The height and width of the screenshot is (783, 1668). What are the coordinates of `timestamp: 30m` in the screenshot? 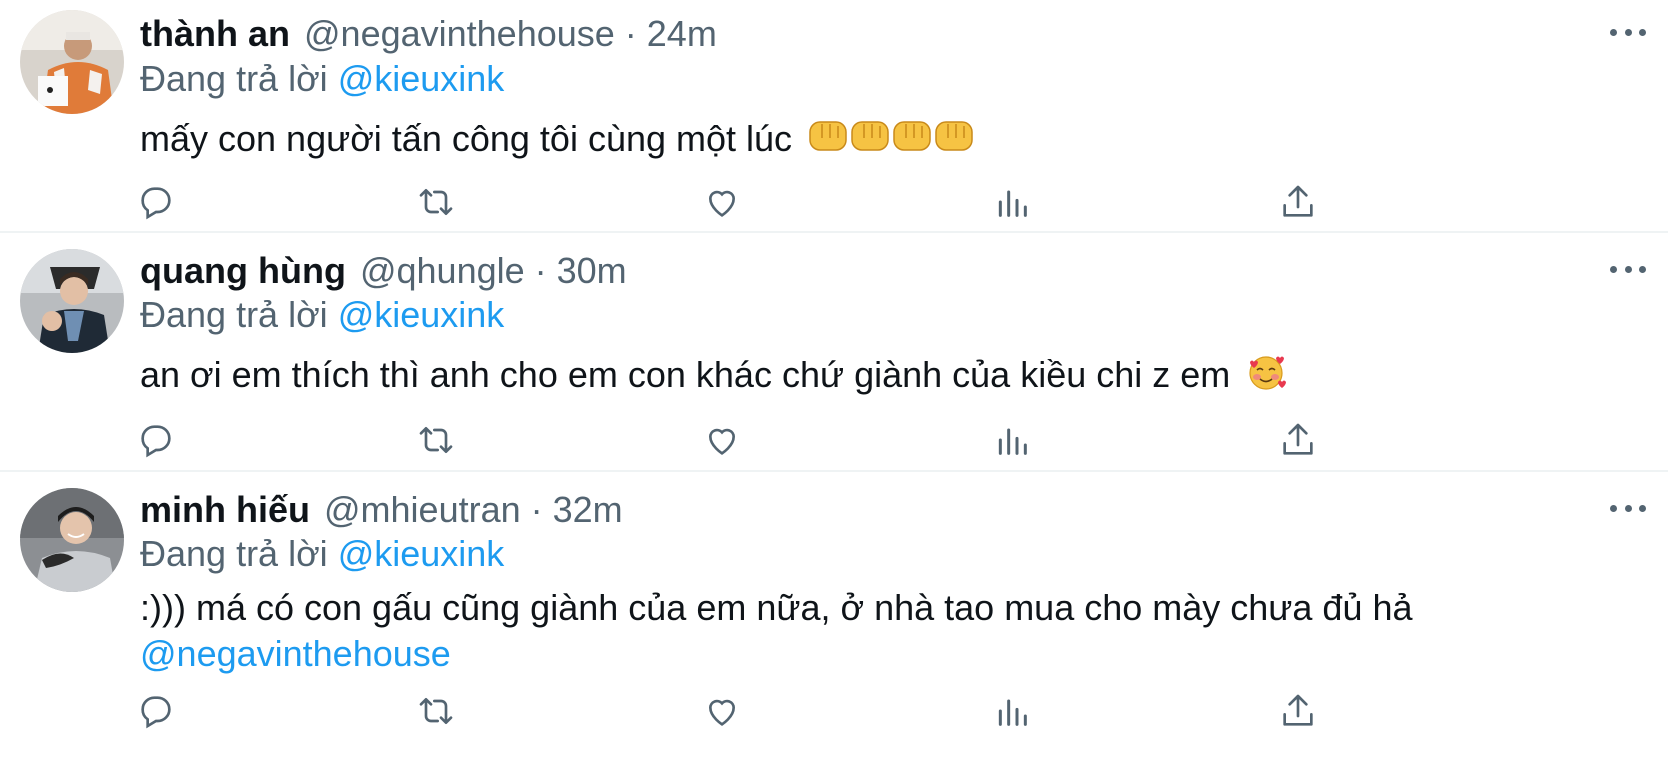 It's located at (592, 271).